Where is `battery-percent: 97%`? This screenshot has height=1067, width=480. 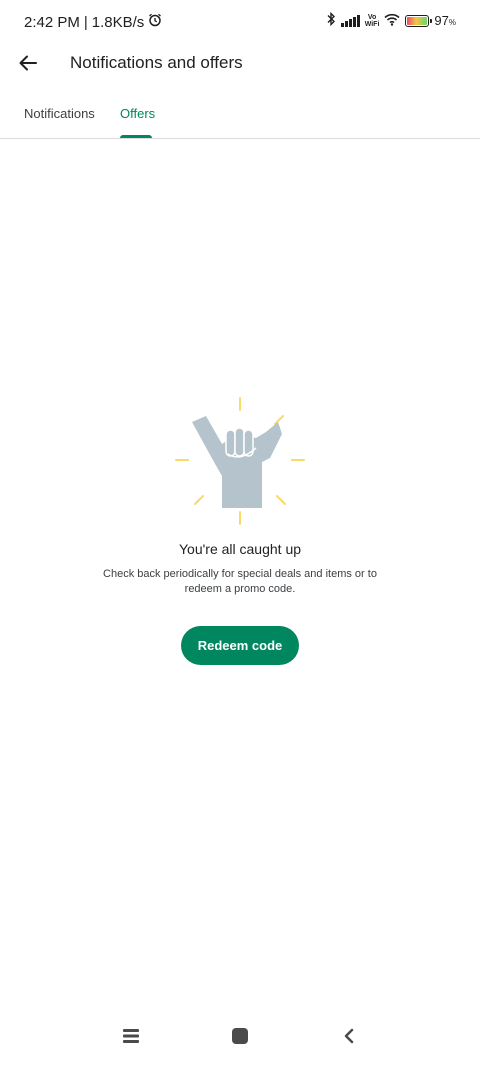
battery-percent: 97% is located at coordinates (445, 20).